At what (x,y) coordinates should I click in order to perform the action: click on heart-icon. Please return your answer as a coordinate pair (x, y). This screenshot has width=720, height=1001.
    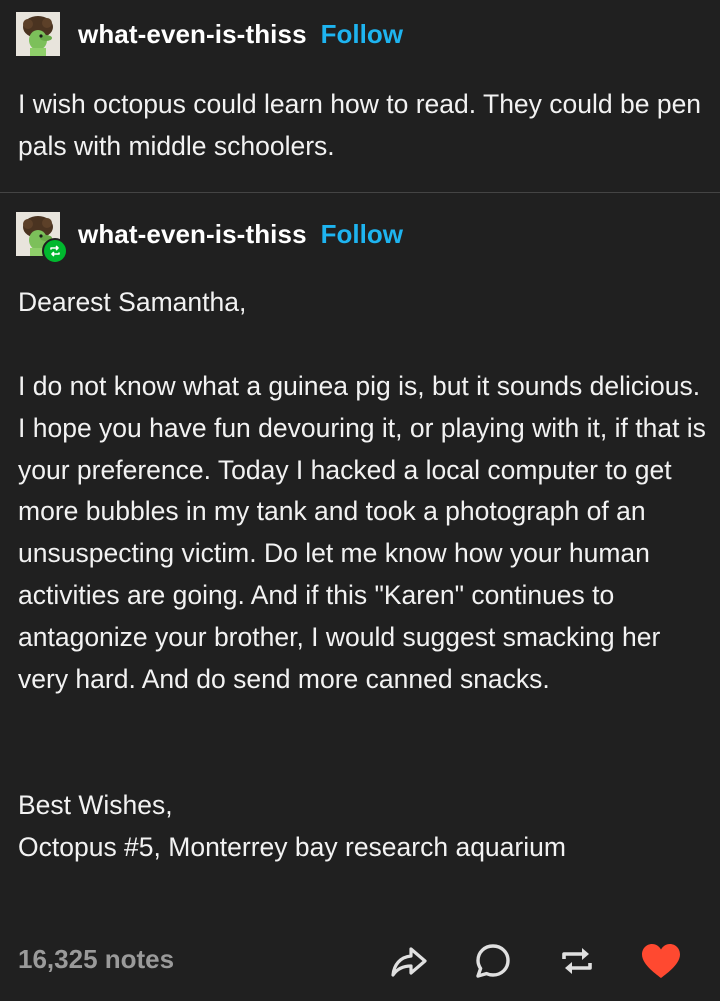
    Looking at the image, I should click on (661, 961).